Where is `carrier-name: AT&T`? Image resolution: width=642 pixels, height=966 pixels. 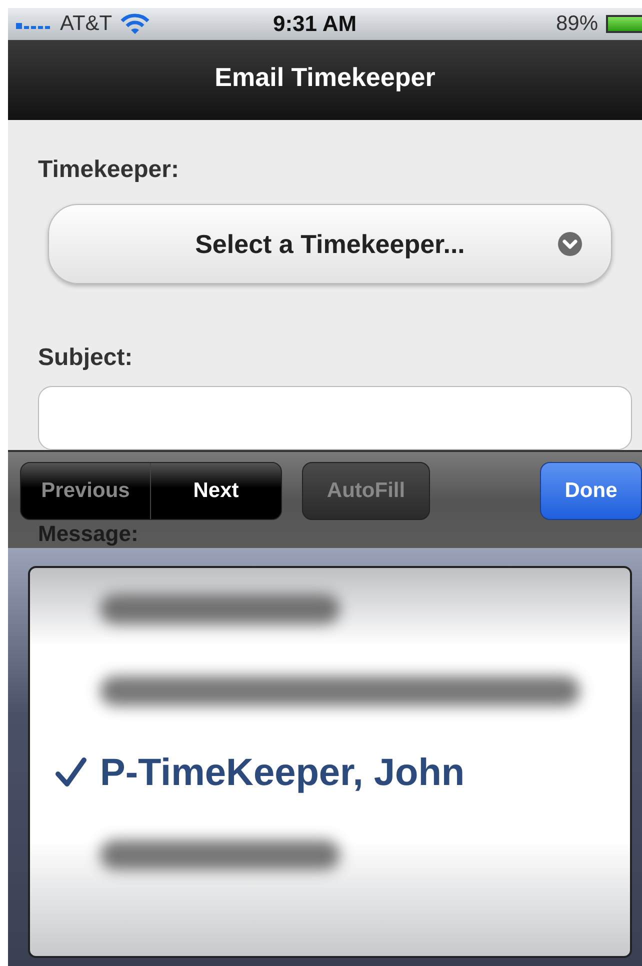 carrier-name: AT&T is located at coordinates (86, 24).